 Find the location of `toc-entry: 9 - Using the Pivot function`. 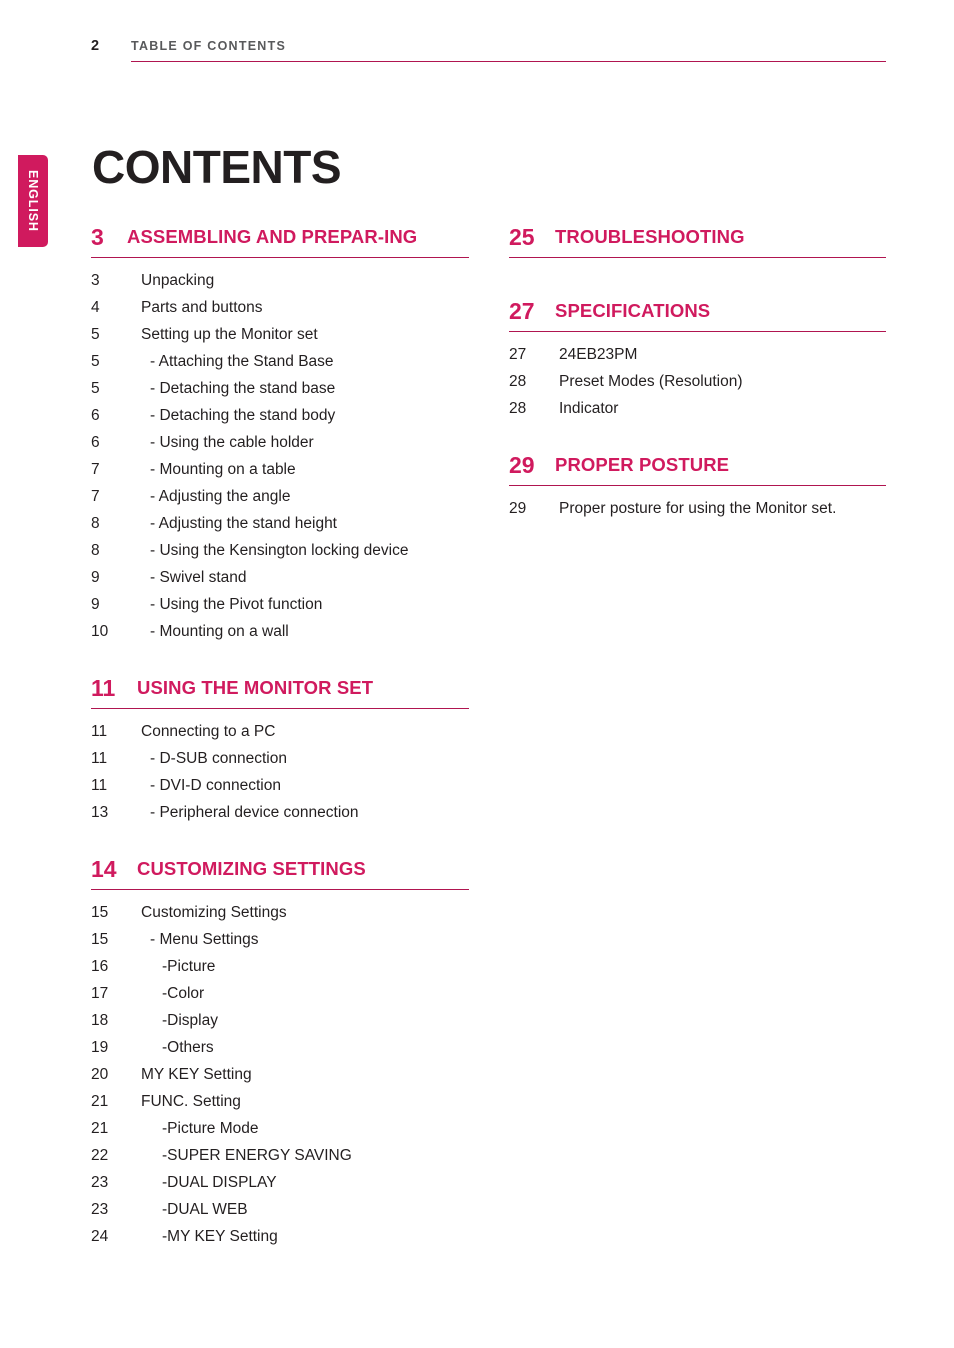

toc-entry: 9 - Using the Pivot function is located at coordinates (280, 604).